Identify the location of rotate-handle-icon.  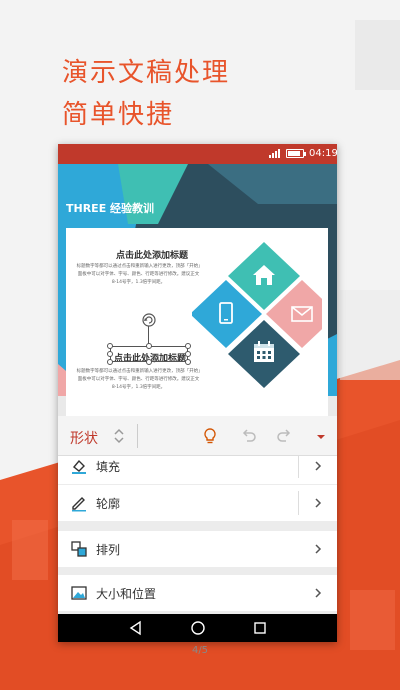
(149, 320).